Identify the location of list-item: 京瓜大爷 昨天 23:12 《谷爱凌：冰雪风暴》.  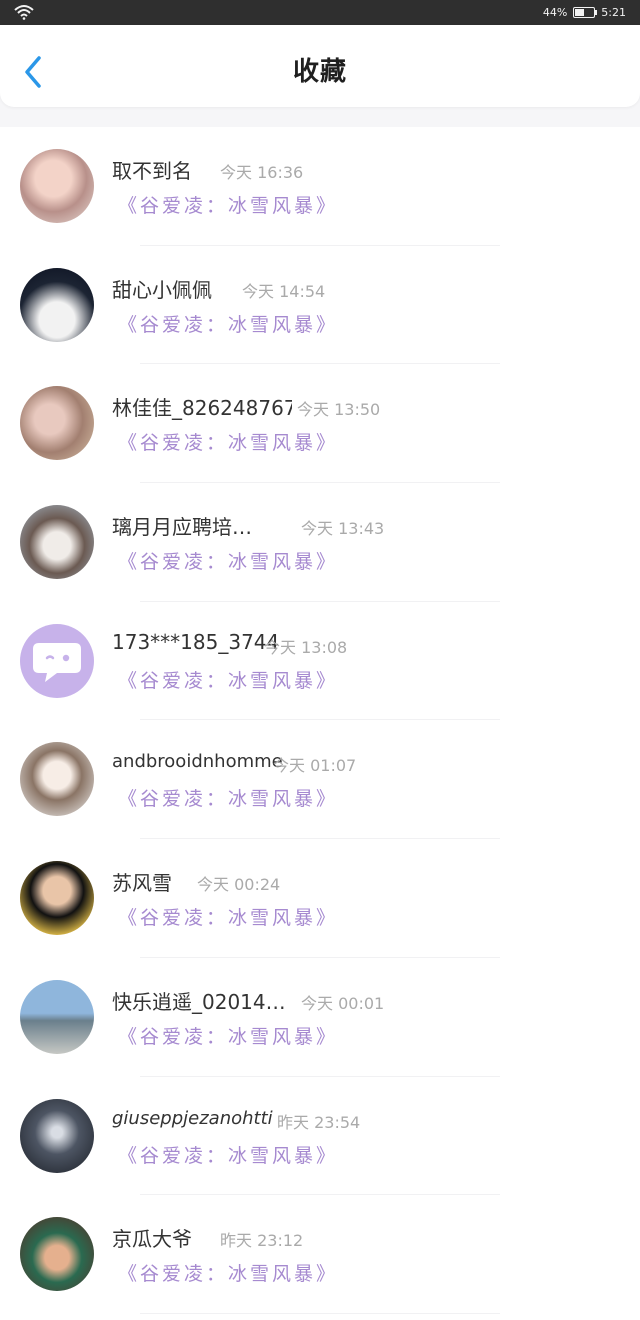
(320, 1254).